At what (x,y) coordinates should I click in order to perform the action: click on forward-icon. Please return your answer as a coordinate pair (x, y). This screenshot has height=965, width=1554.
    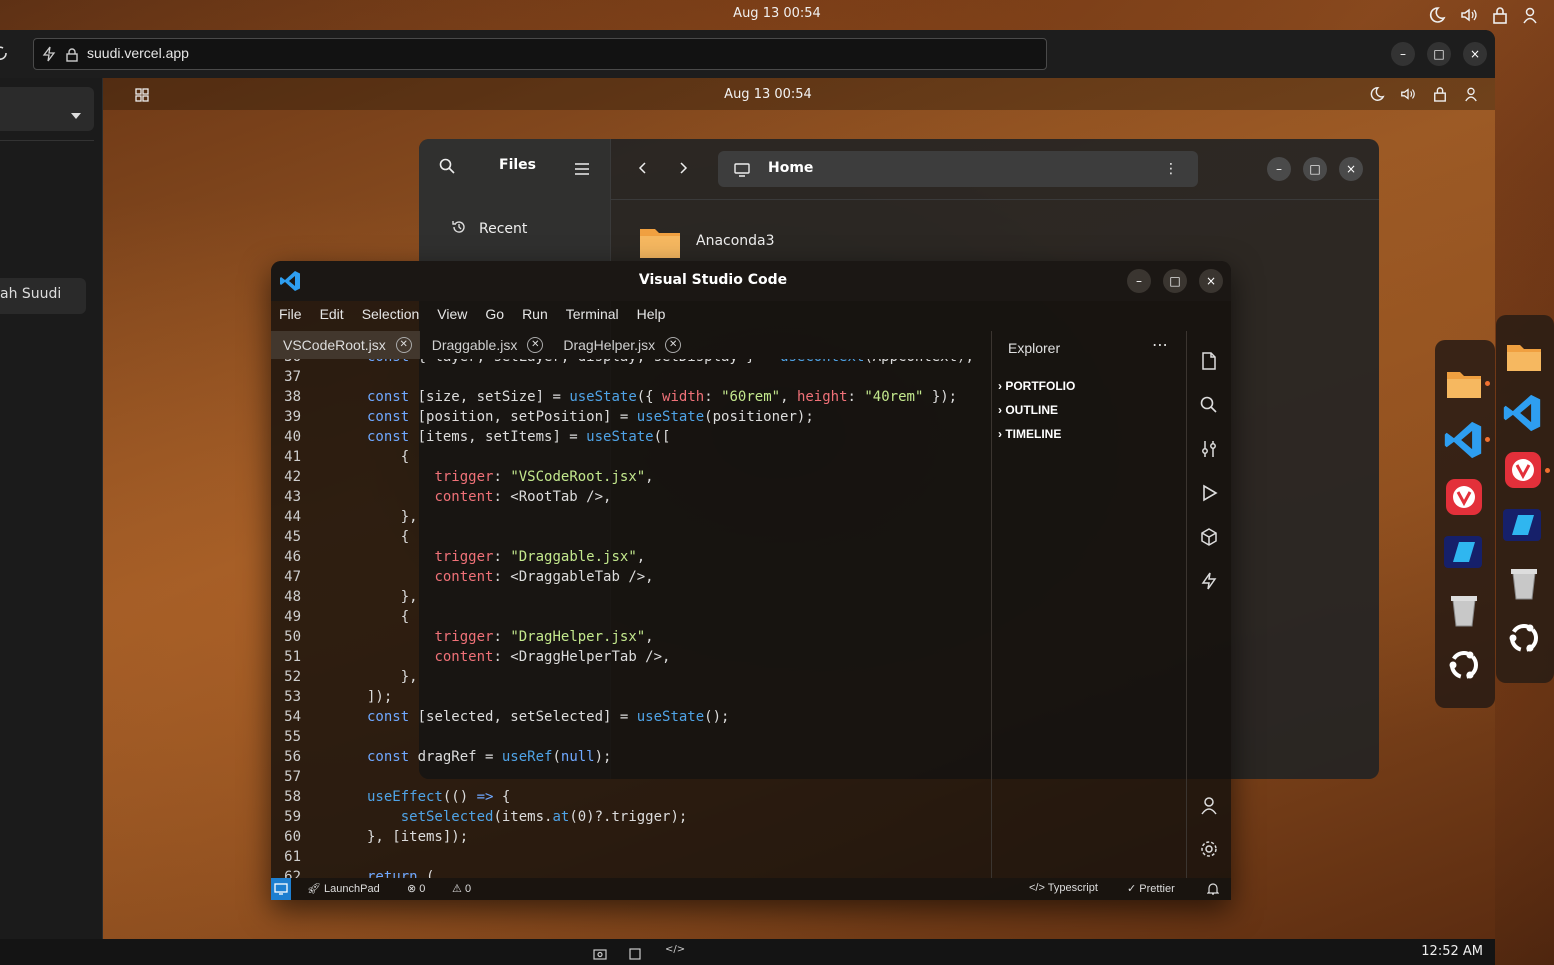
    Looking at the image, I should click on (683, 169).